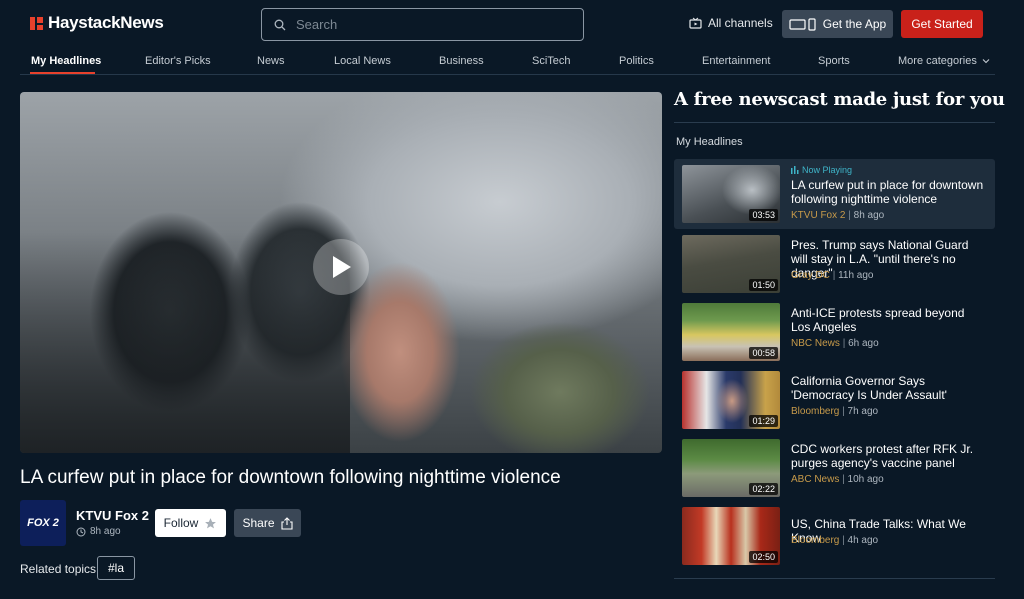  What do you see at coordinates (636, 61) in the screenshot?
I see `nav-tab-politics: Politics` at bounding box center [636, 61].